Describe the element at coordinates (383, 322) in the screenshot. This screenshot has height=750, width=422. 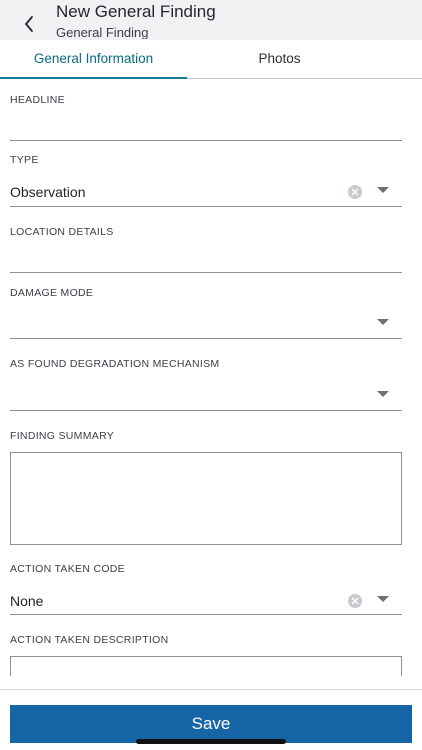
I see `damage-mode-dropdown-caret-icon` at that location.